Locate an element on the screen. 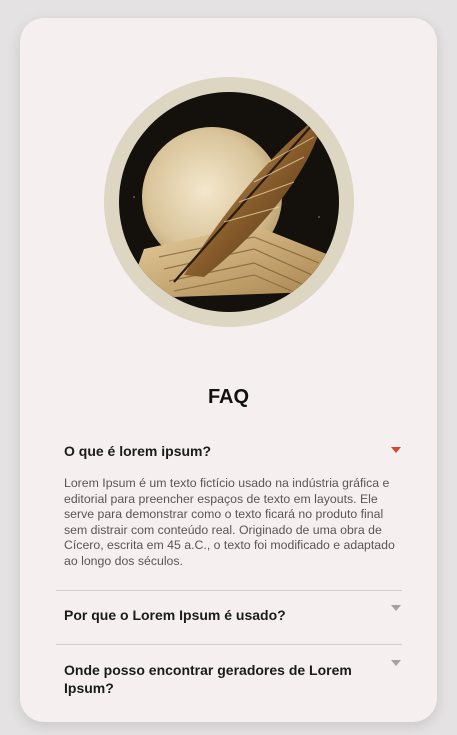 This screenshot has width=457, height=735. faq-item: Por que o Lorem Ipsum é usado? is located at coordinates (229, 617).